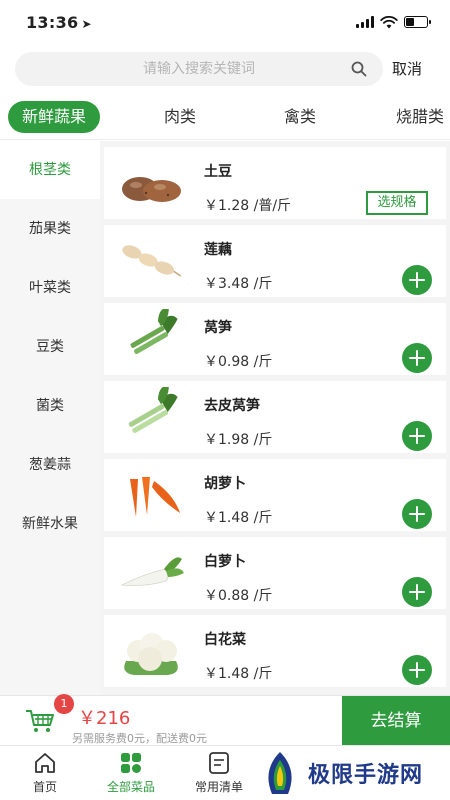 The height and width of the screenshot is (800, 450). I want to click on cart-fee-note: 另需服务费0元，配送费0元, so click(139, 738).